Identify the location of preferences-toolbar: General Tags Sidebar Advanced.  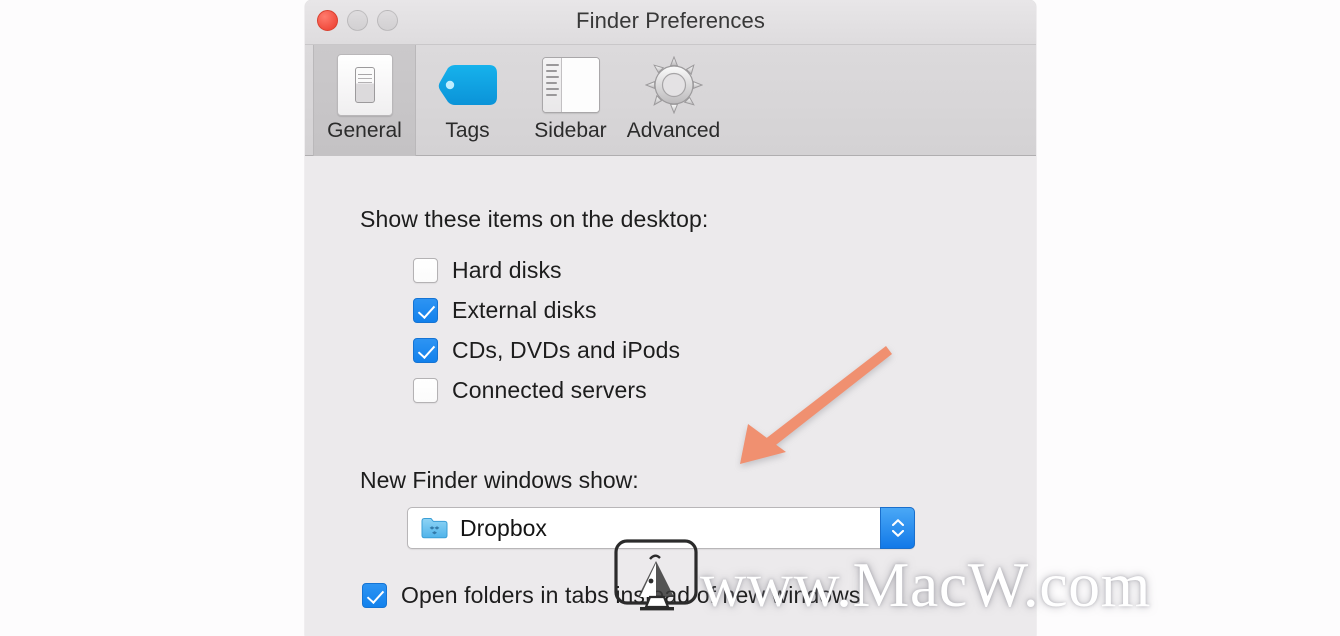
(670, 100).